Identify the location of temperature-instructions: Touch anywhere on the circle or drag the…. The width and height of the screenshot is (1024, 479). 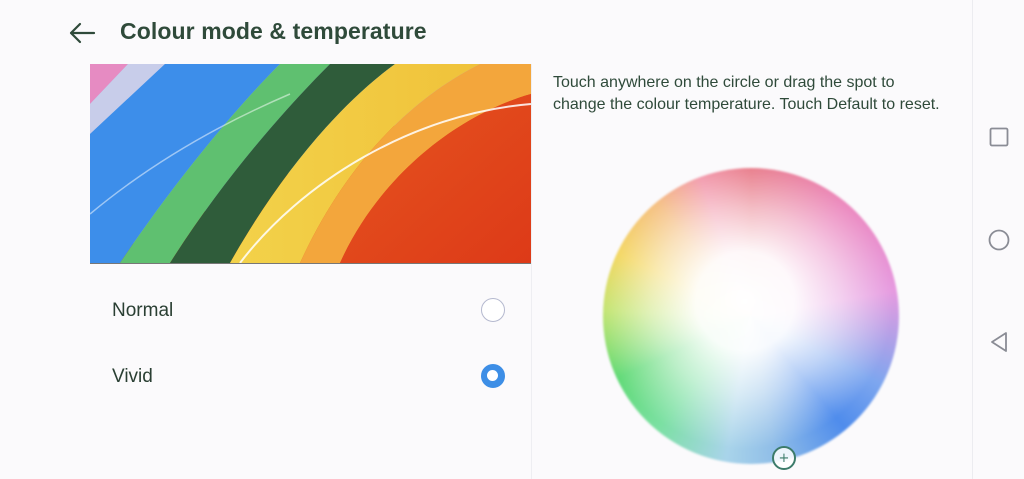
(746, 93).